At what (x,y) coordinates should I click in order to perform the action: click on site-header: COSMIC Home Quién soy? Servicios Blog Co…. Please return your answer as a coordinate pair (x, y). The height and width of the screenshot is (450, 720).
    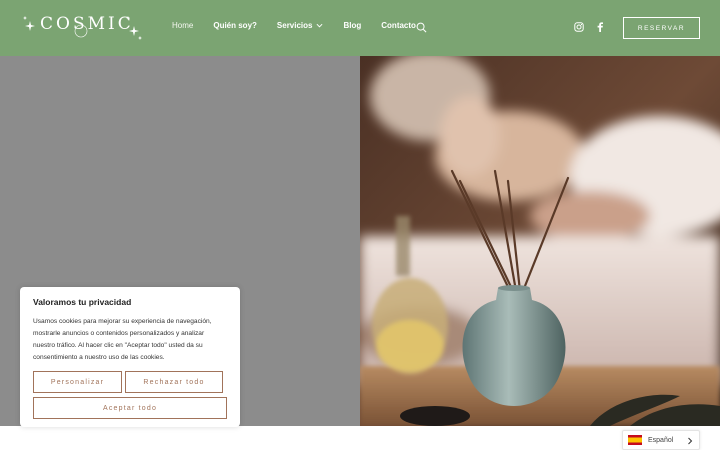
    Looking at the image, I should click on (360, 28).